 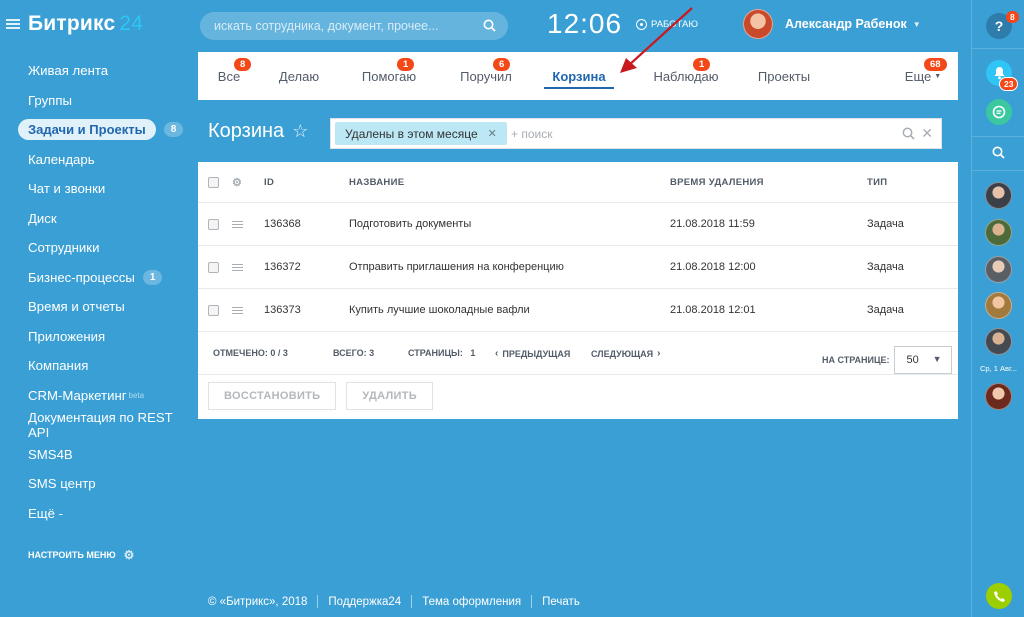 I want to click on sidebar-item-crm-marketing: CRM-Маркетинг beta, so click(x=98, y=396).